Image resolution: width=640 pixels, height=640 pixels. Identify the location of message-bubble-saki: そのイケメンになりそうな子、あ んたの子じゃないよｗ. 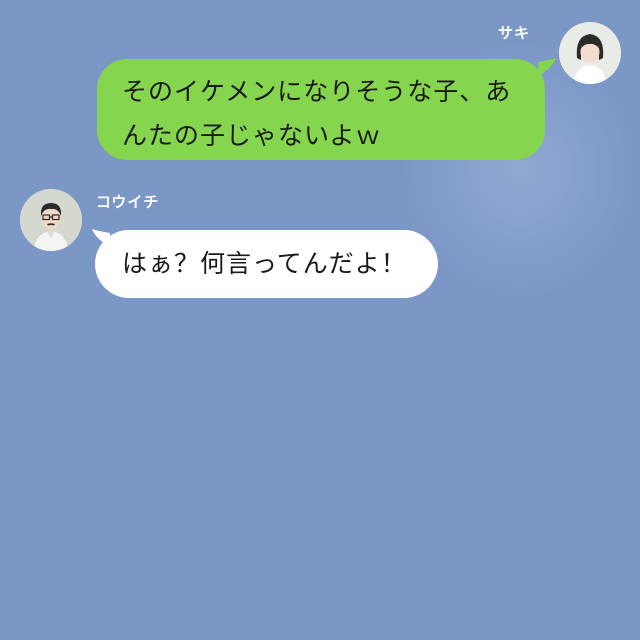
(321, 109).